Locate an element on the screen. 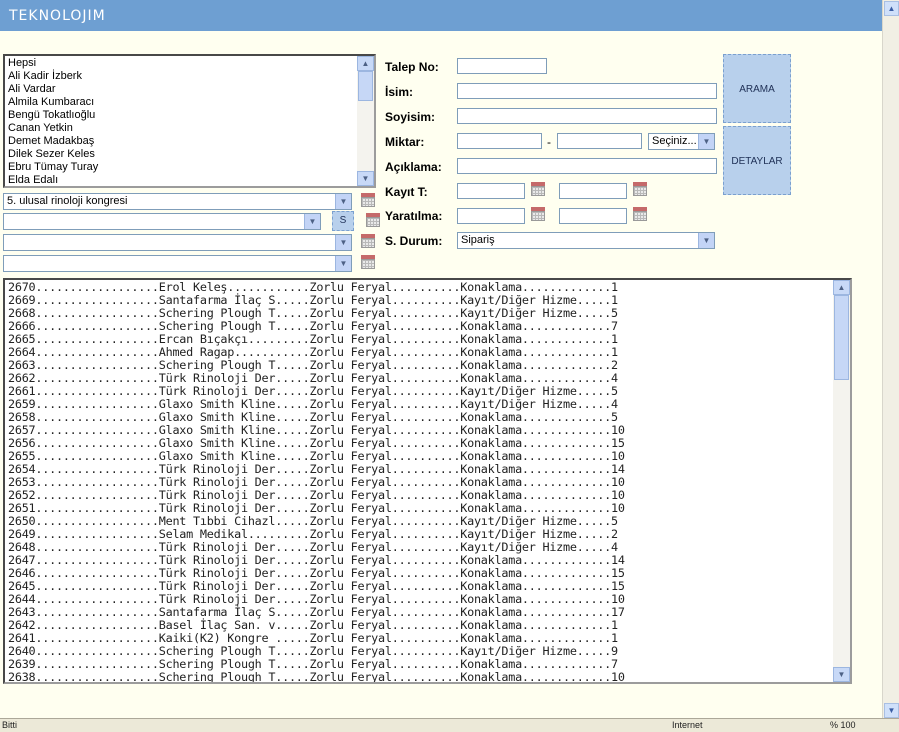 Image resolution: width=899 pixels, height=732 pixels. list-item: Almila Kumbaracı is located at coordinates (189, 102).